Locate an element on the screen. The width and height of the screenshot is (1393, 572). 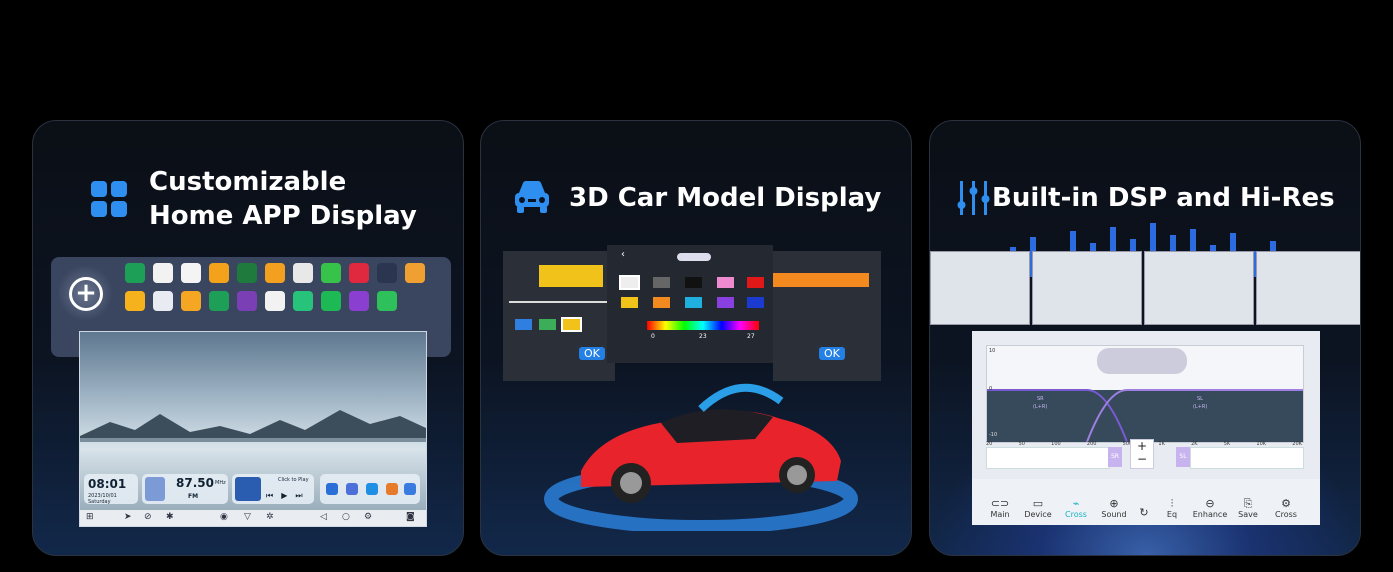
play-store-icon is located at coordinates (191, 273).